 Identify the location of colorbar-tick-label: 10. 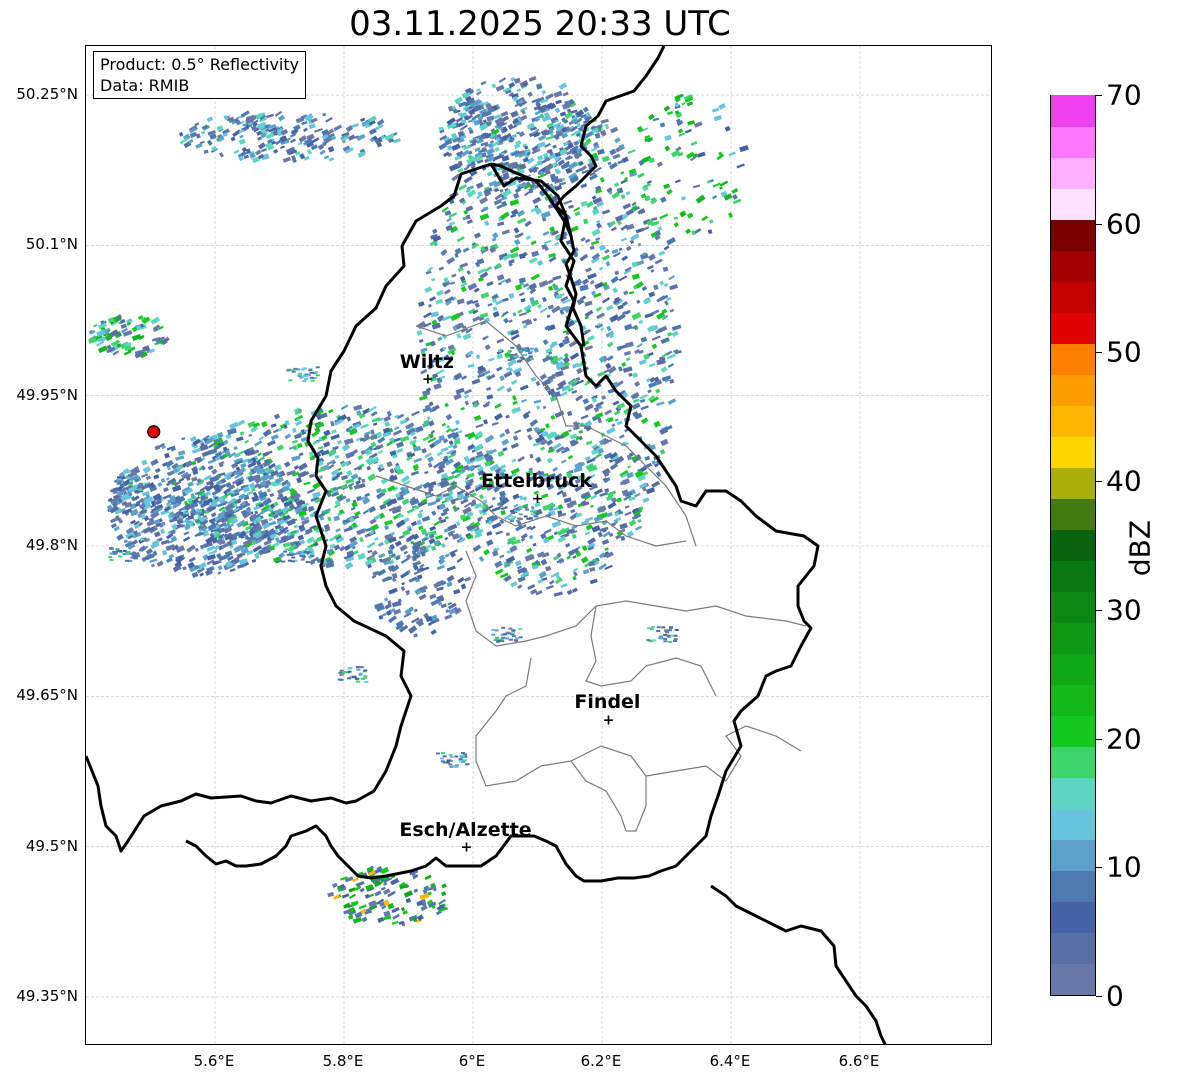
(1124, 867).